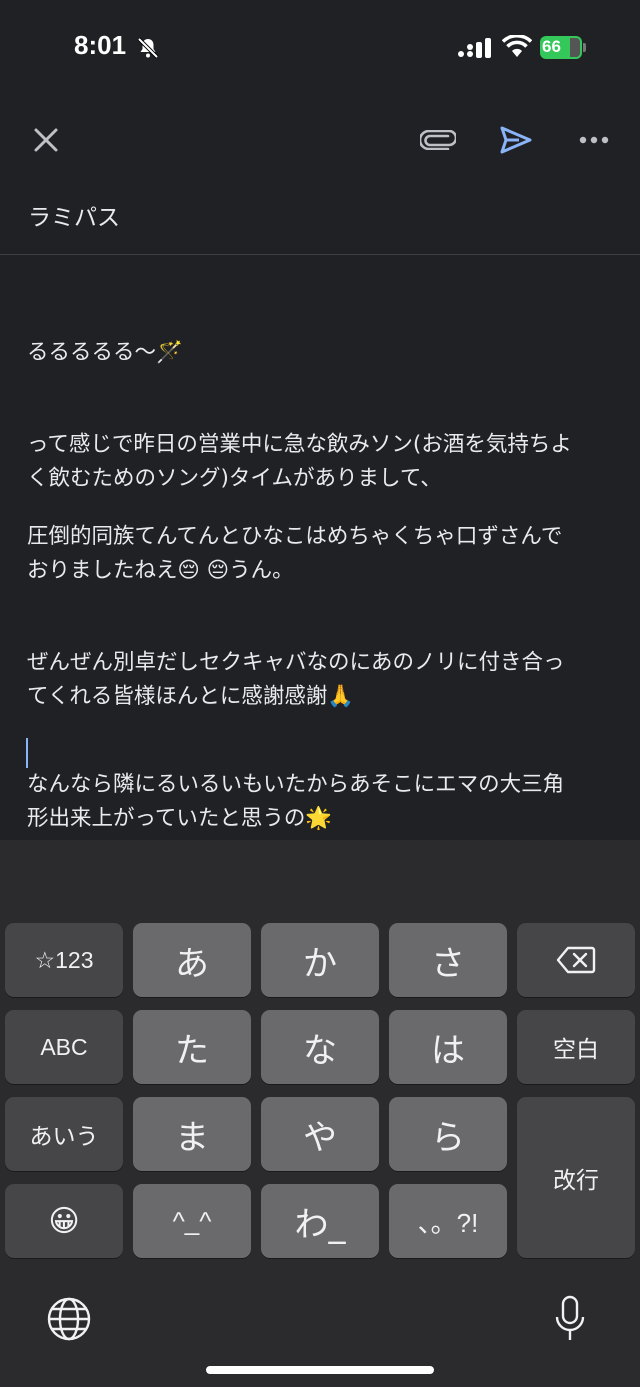 The width and height of the screenshot is (640, 1387). I want to click on enter-key: 改行, so click(576, 1177).